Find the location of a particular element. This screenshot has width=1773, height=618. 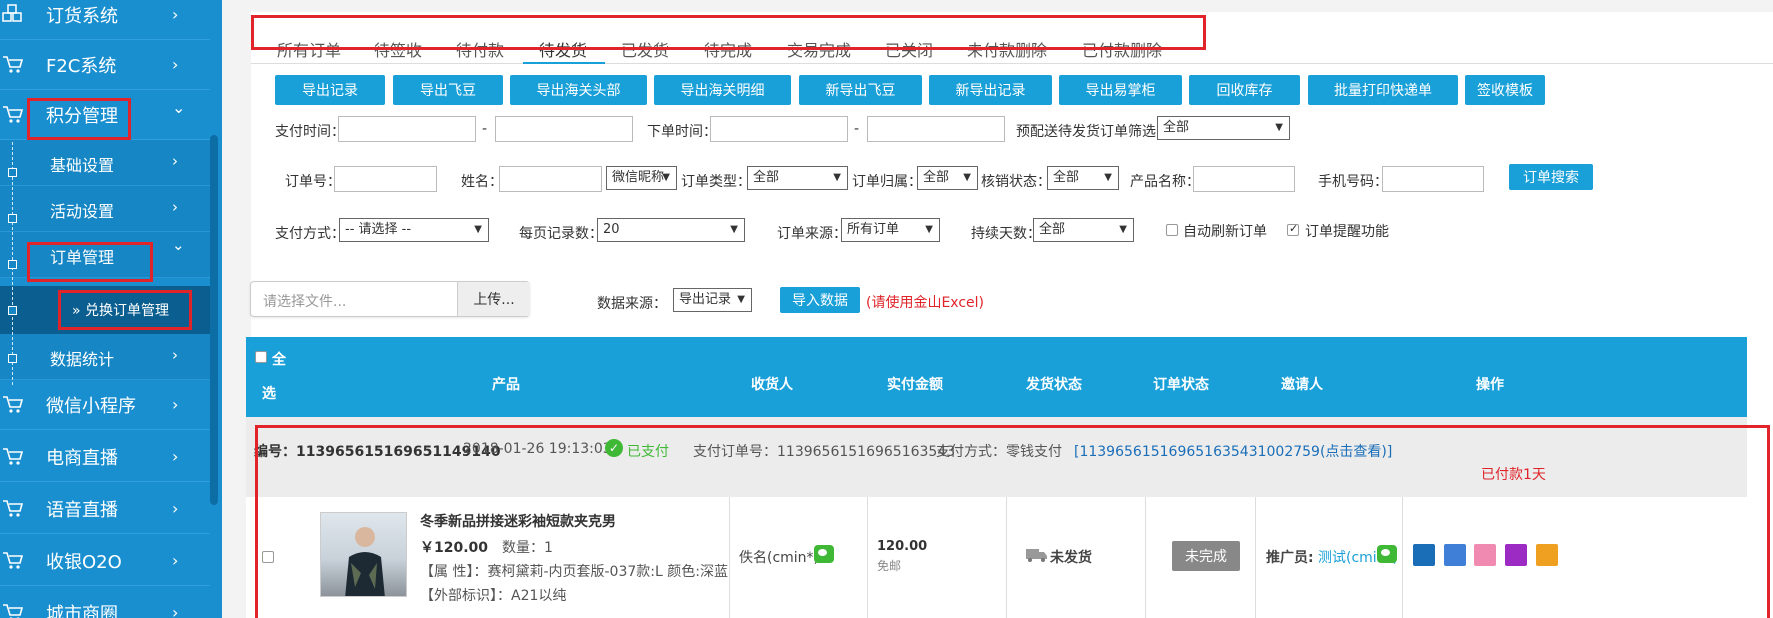

sidebar-subitem-basic: 基础设置 › is located at coordinates (105, 163).